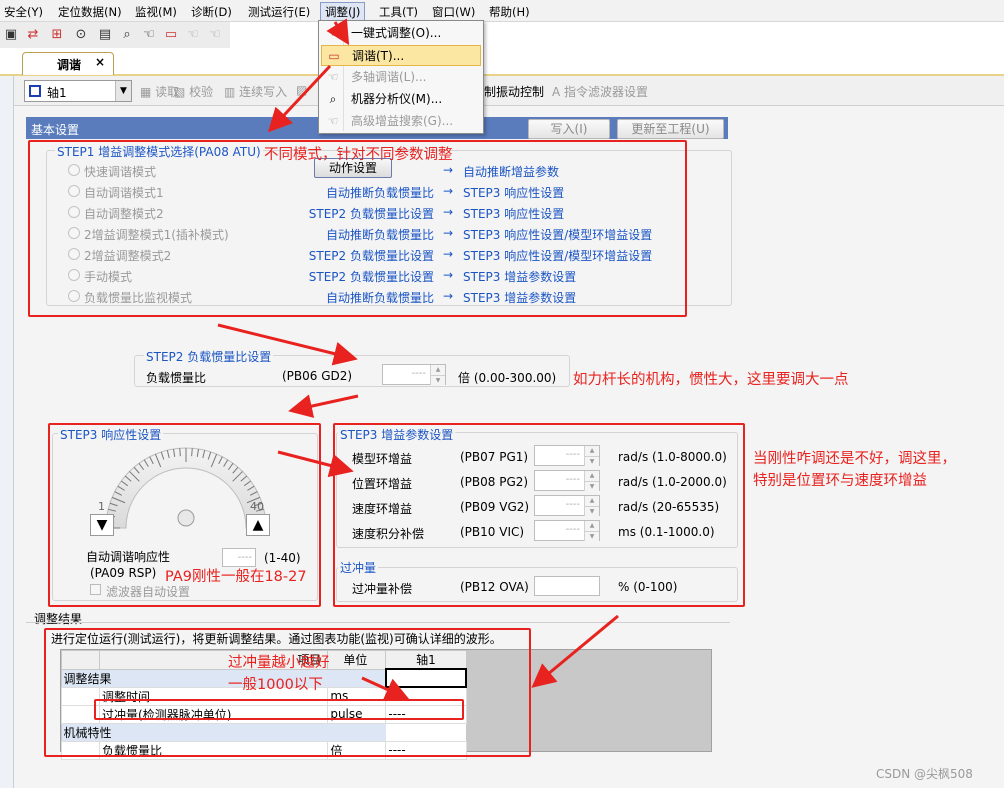  What do you see at coordinates (215, 35) in the screenshot?
I see `hand3-icon: ☜` at bounding box center [215, 35].